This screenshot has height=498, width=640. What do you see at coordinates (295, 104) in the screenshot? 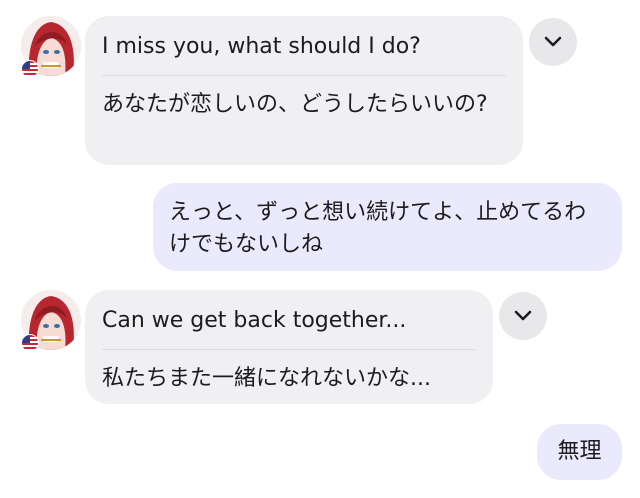
I see `message-translation: あなたが恋しいの、どうしたらいいの?` at bounding box center [295, 104].